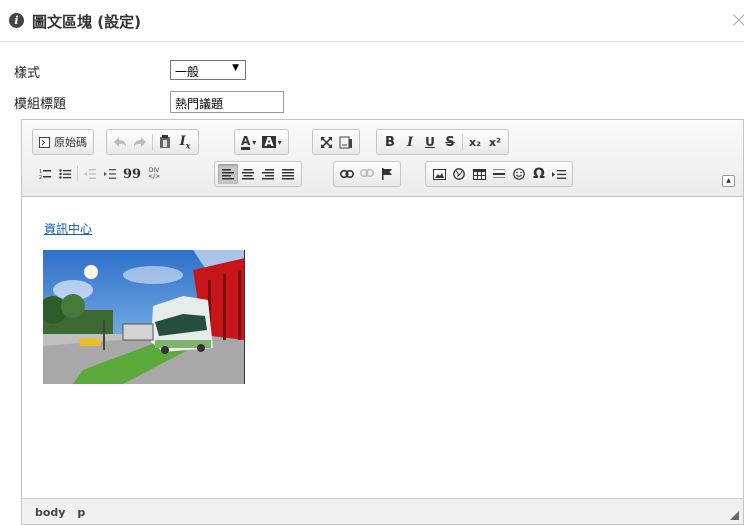 This screenshot has height=525, width=744. I want to click on dropdown-arrow-icon: ▼, so click(235, 68).